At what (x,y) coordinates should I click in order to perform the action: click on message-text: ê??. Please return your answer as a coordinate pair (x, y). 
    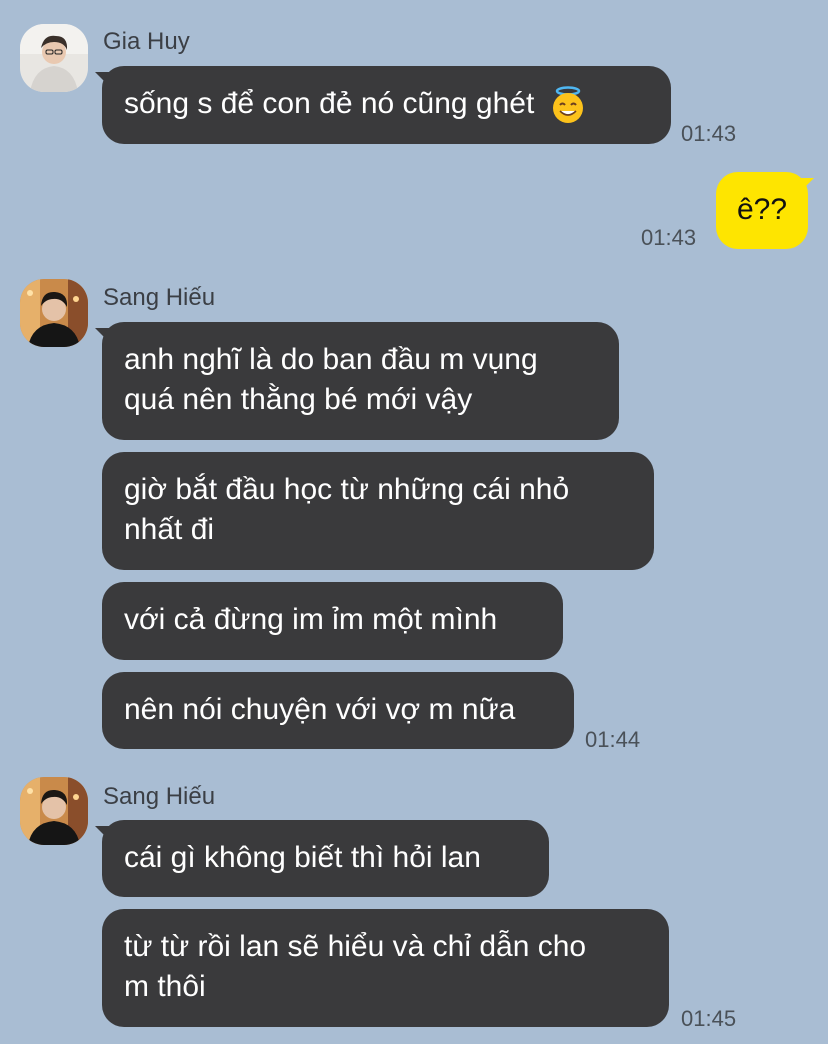
    Looking at the image, I should click on (762, 209).